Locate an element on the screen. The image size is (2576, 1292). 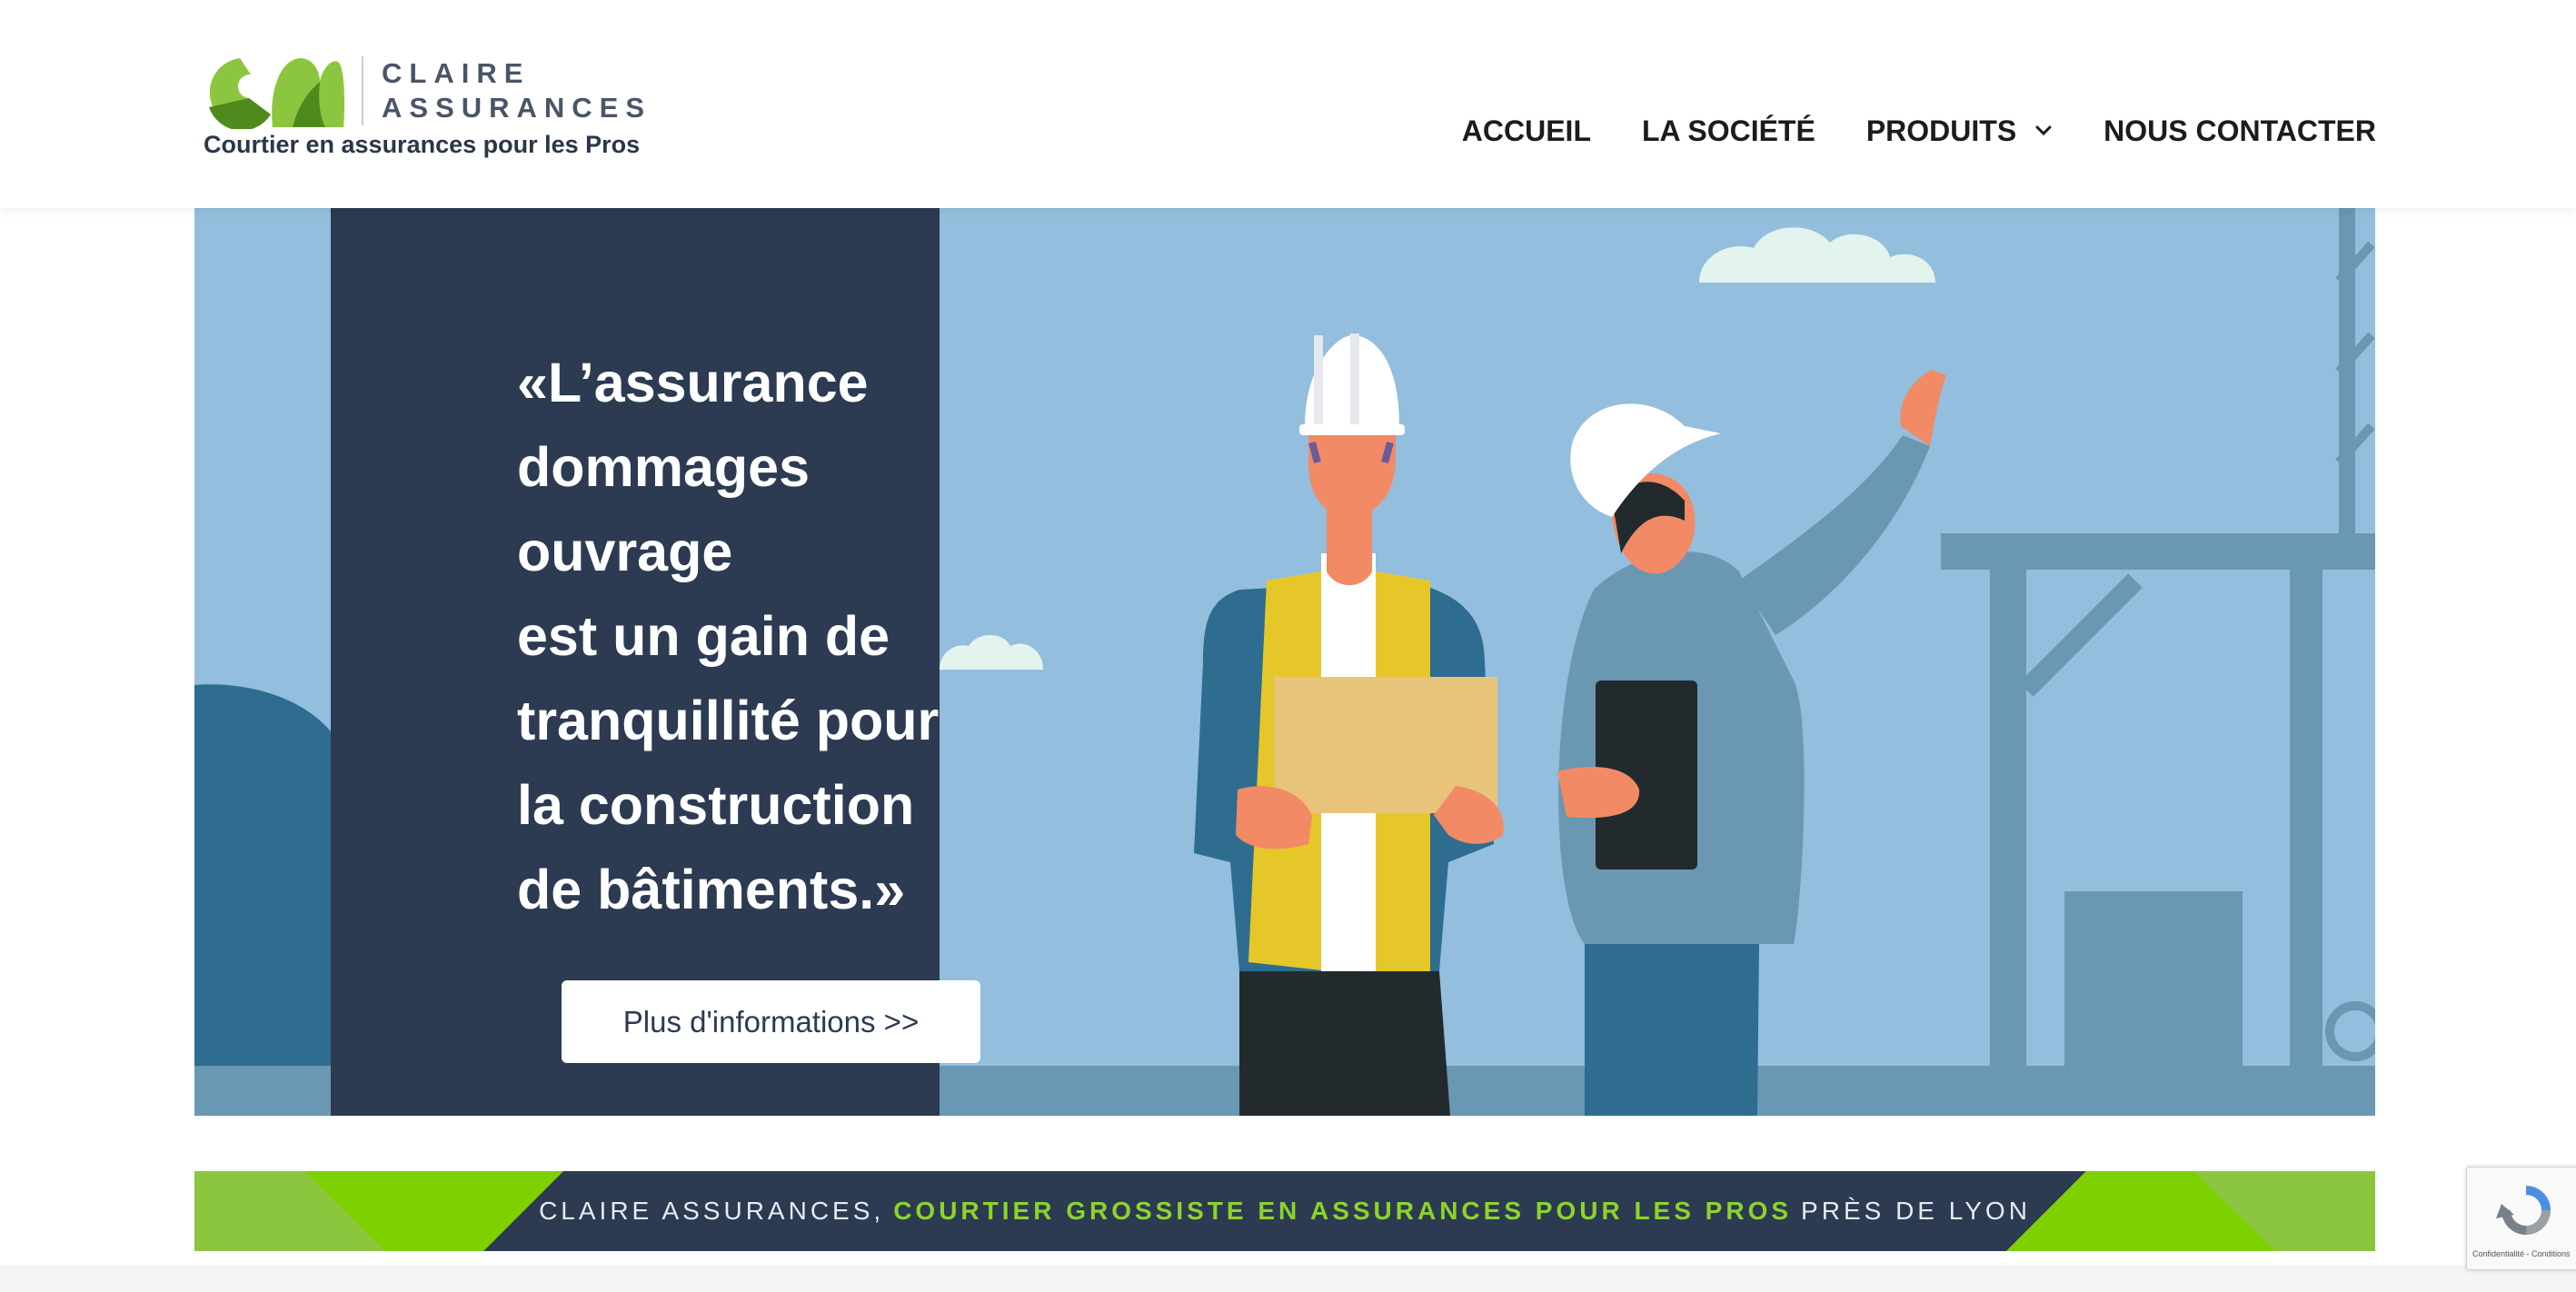
logo-wordmark: CLAIRE ASSURANCES is located at coordinates (513, 90).